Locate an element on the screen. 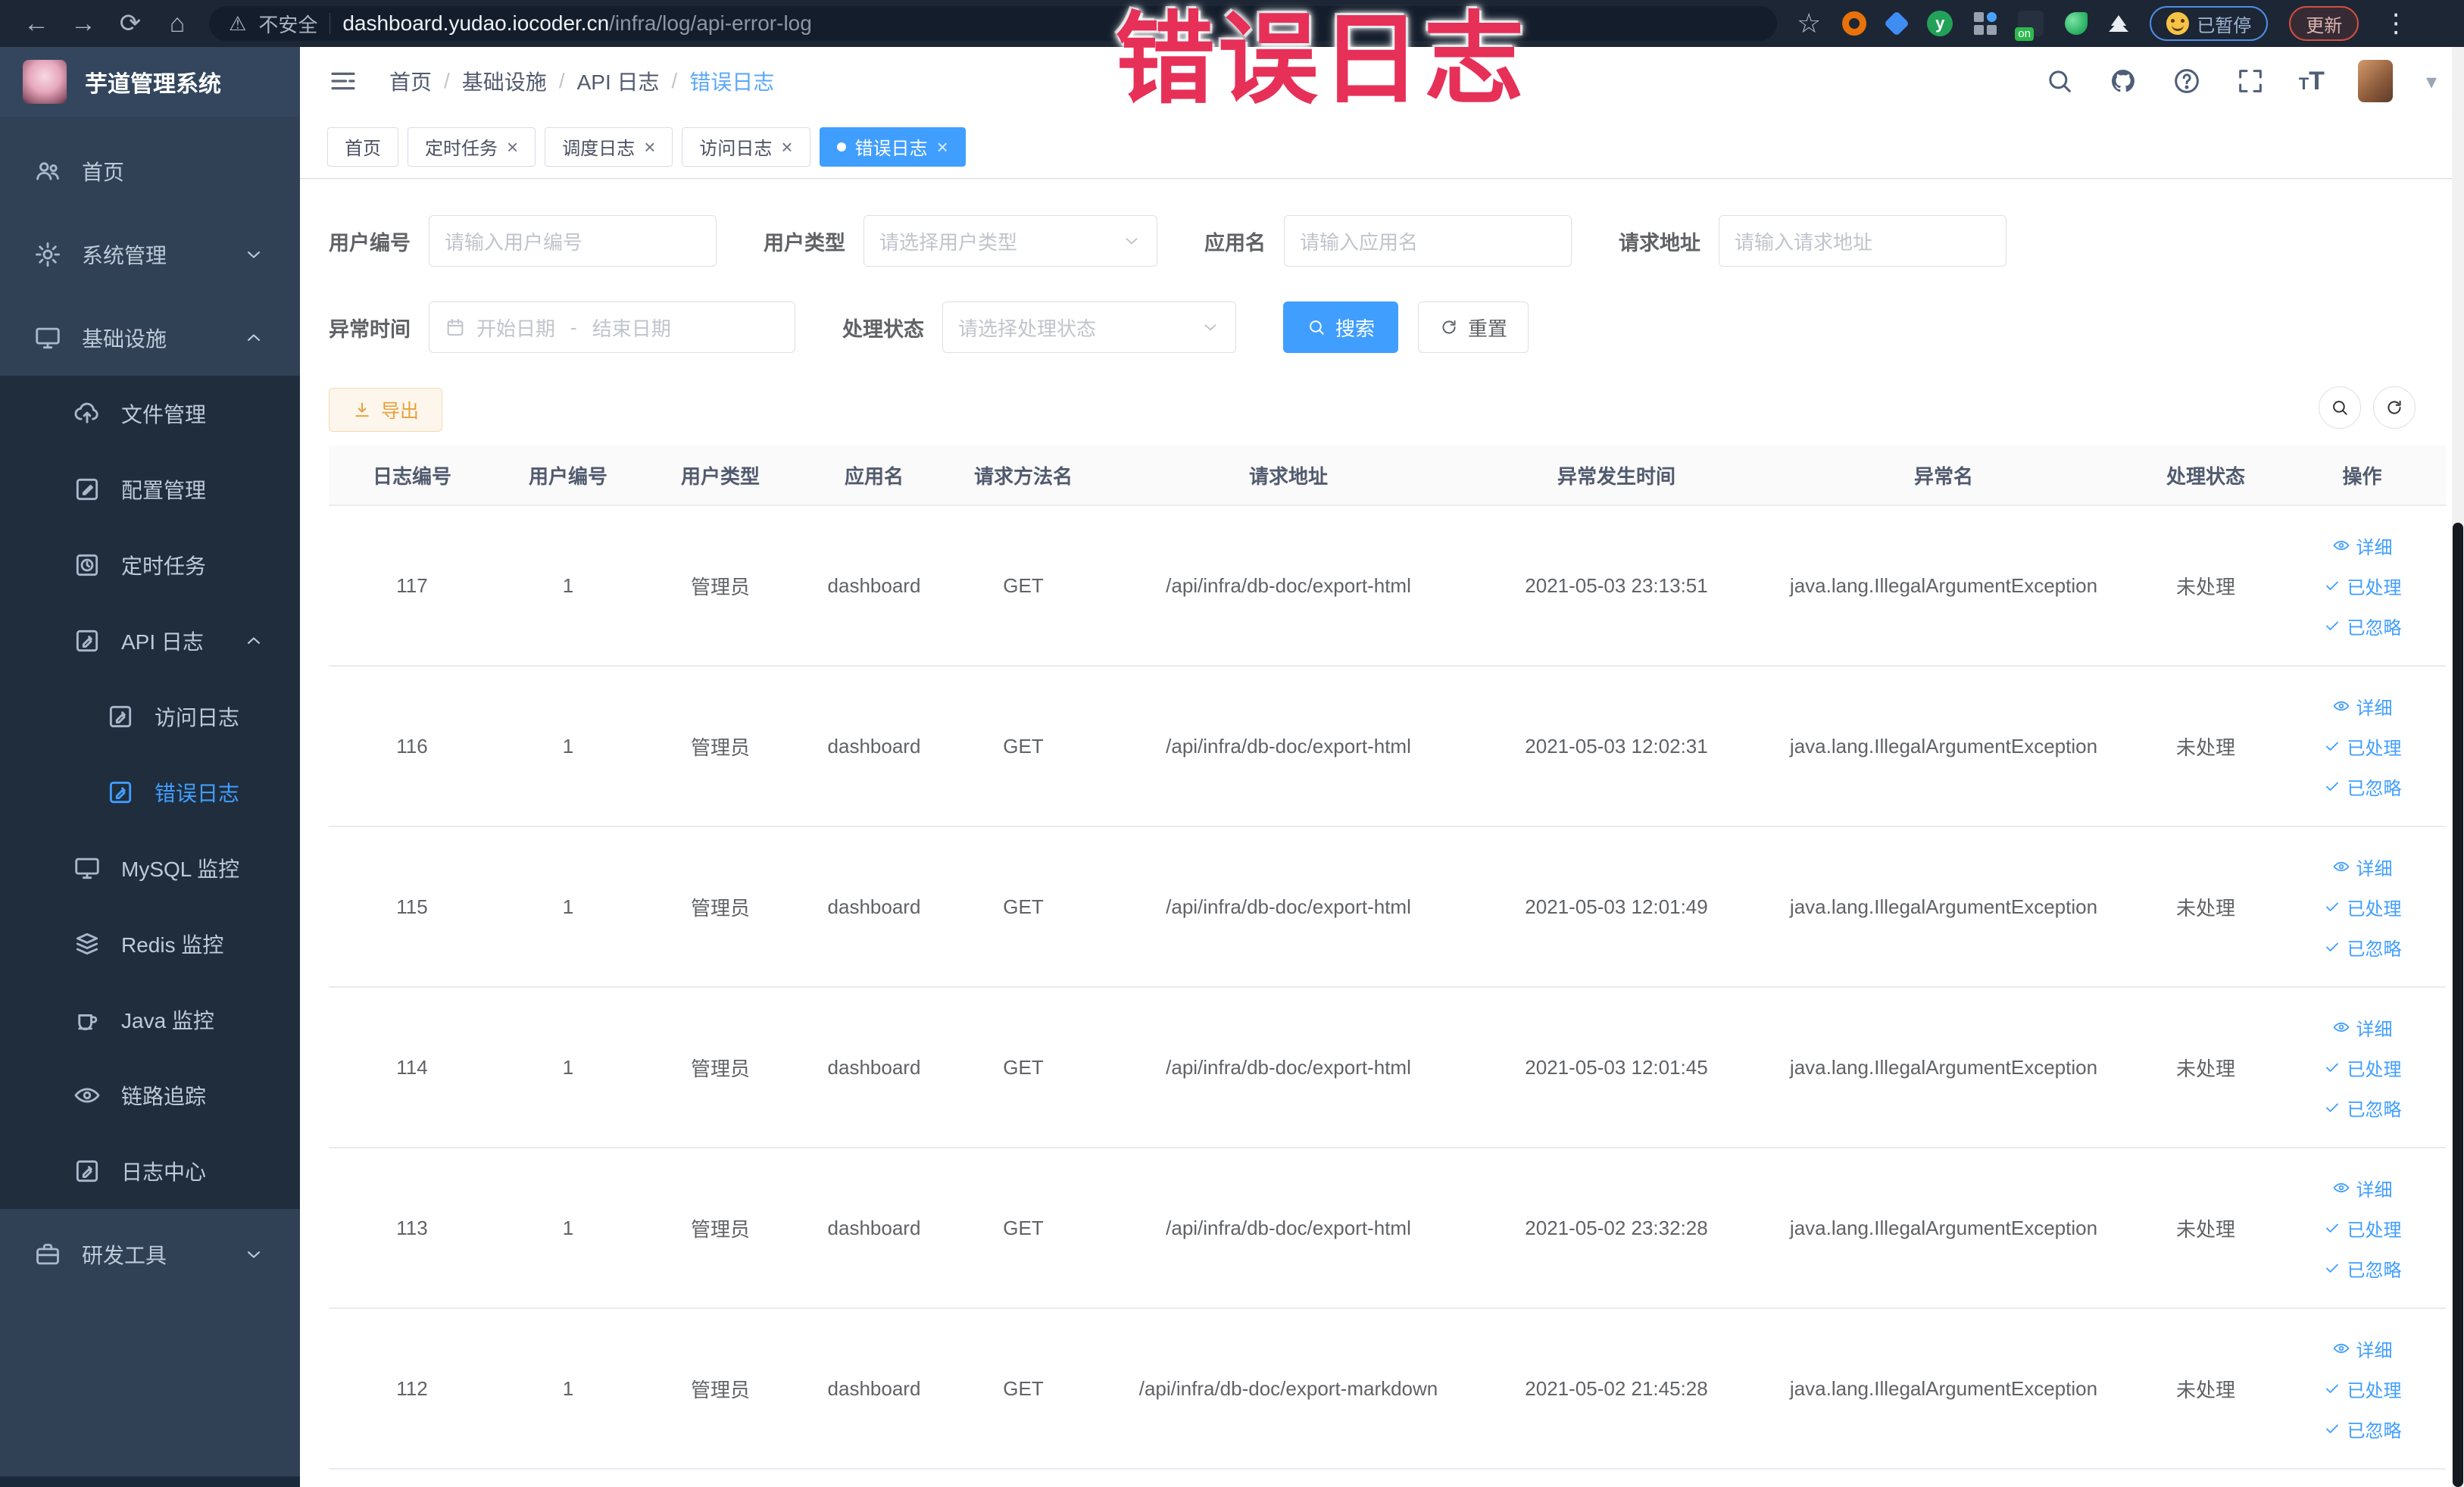  tab: 首页 is located at coordinates (362, 147).